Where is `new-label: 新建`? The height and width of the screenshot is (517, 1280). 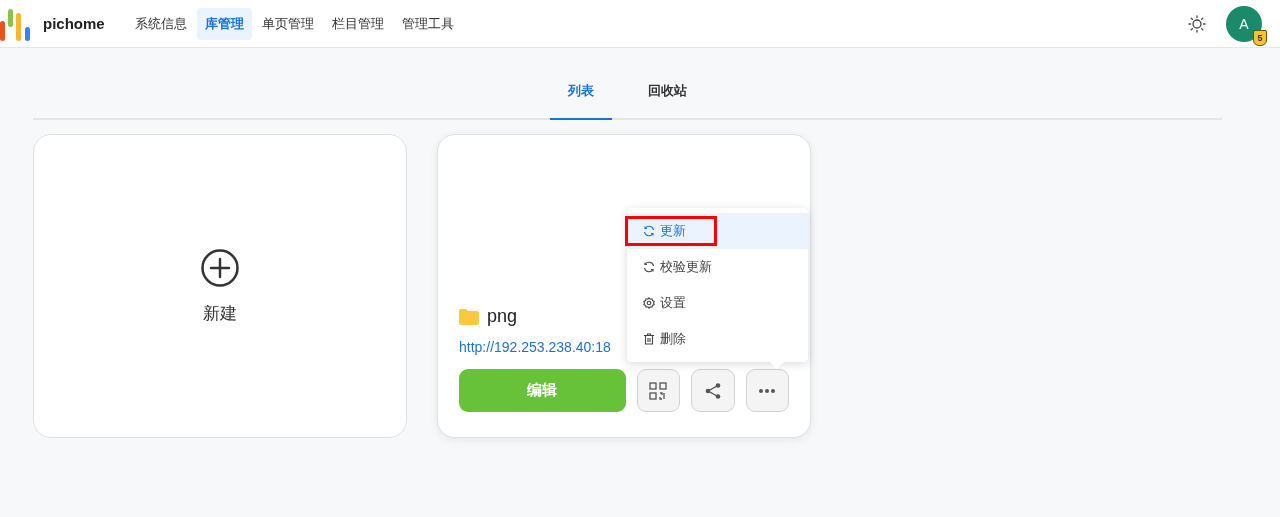
new-label: 新建 is located at coordinates (220, 313).